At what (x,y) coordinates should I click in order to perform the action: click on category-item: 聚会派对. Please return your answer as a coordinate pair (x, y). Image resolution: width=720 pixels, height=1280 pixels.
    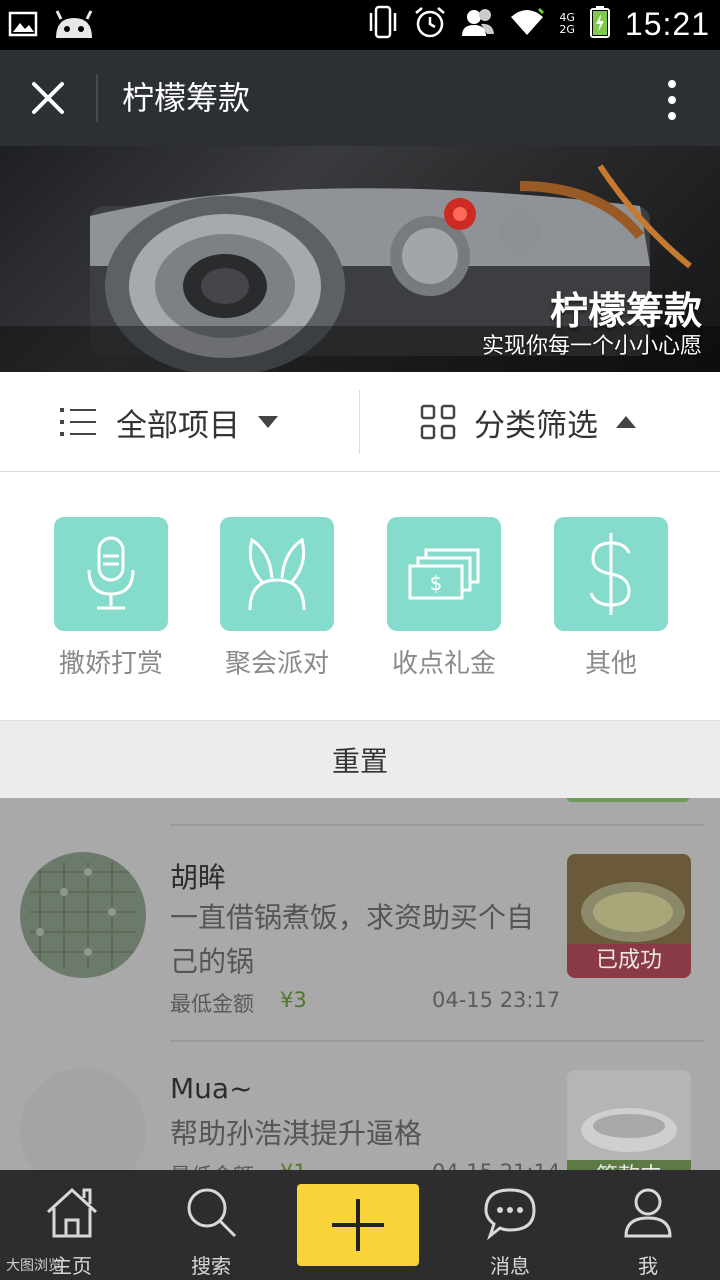
    Looking at the image, I should click on (277, 598).